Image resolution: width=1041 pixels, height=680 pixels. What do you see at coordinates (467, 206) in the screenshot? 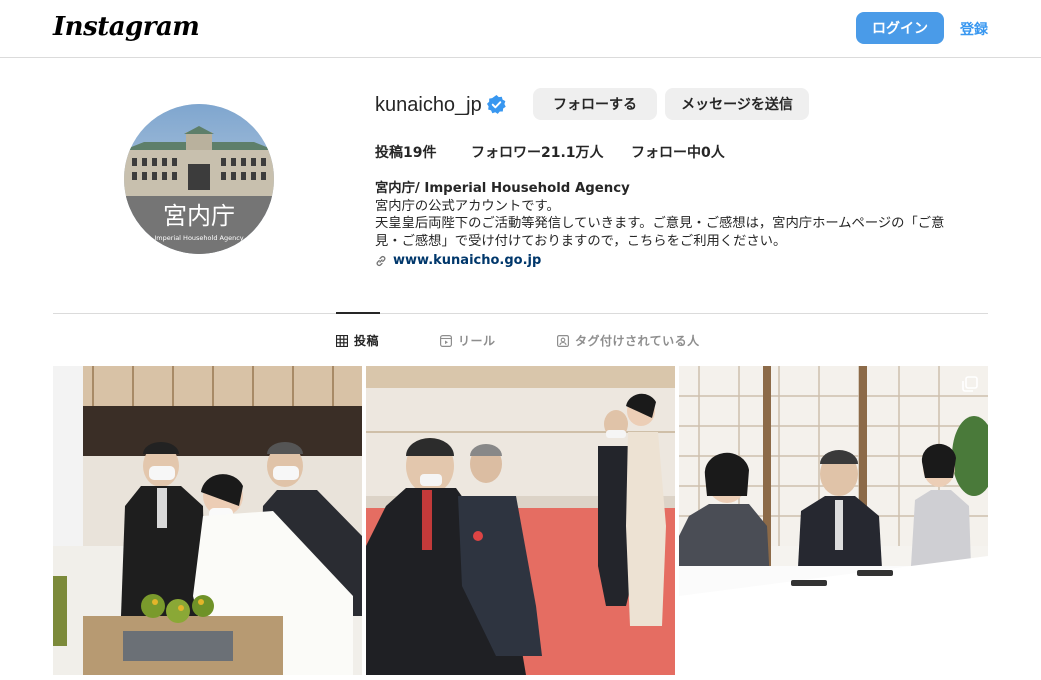
I see `bio-line: 宮内庁の公式アカウントです。` at bounding box center [467, 206].